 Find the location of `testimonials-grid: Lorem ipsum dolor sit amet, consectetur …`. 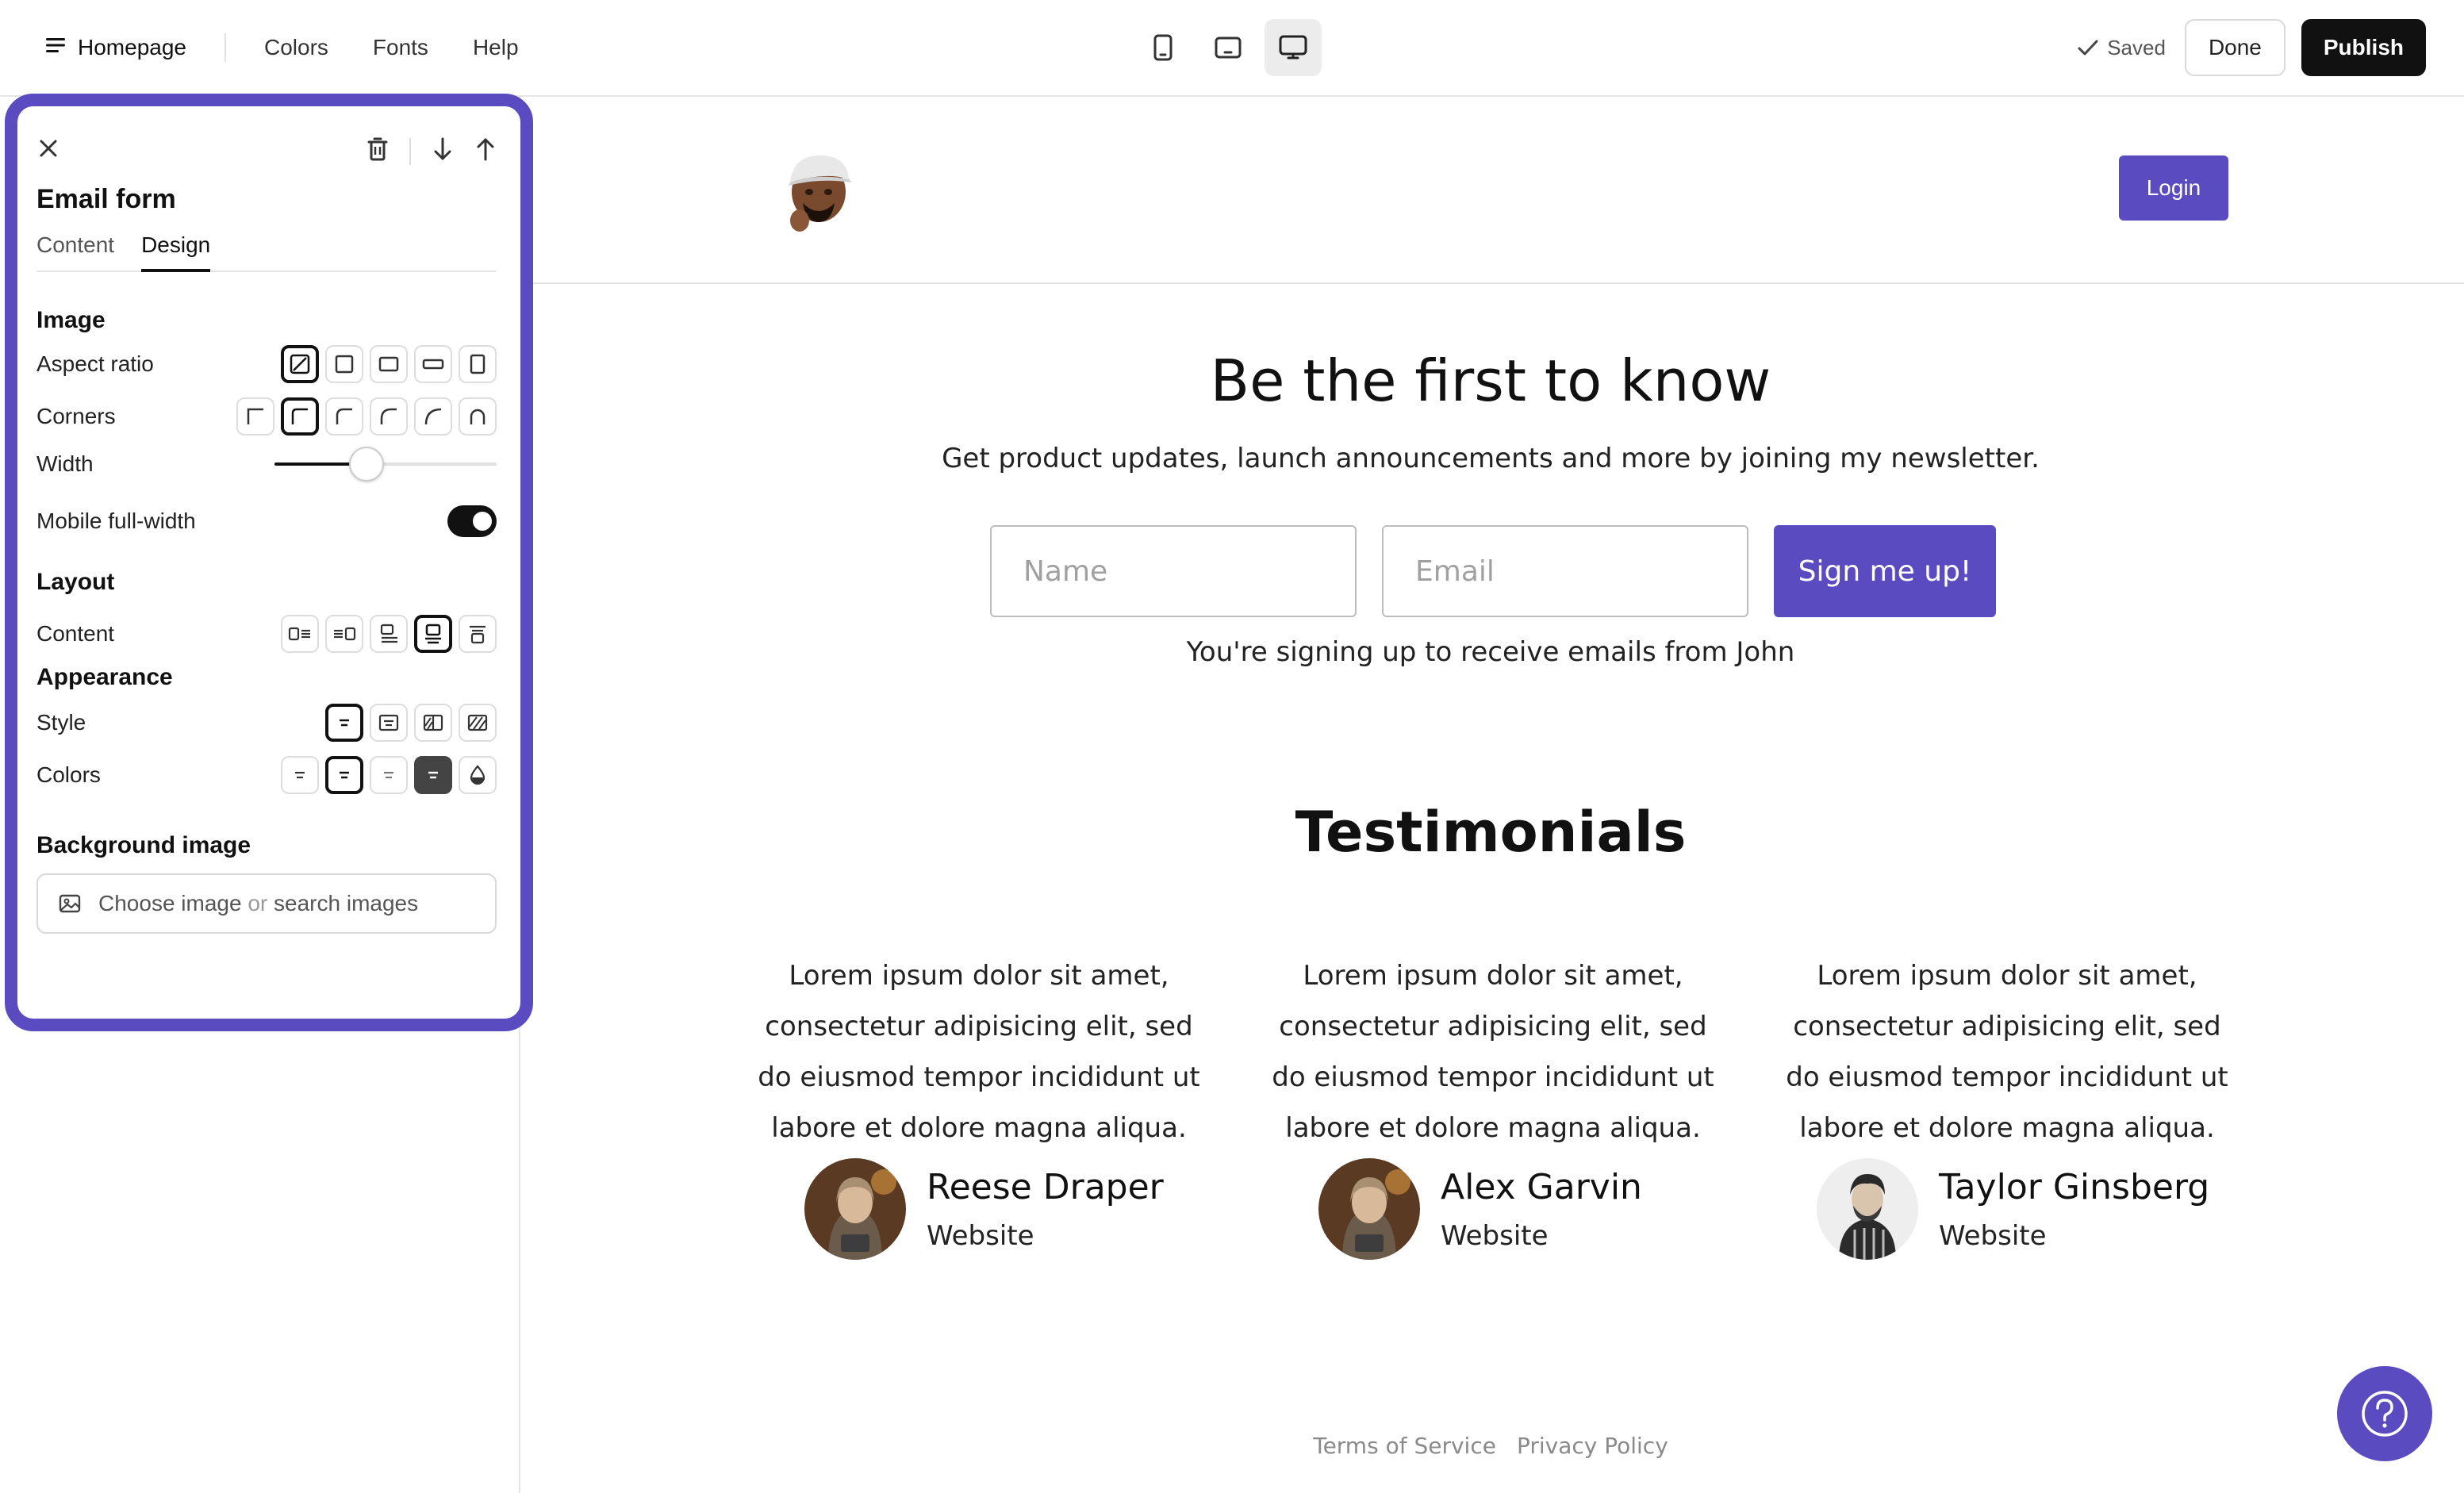

testimonials-grid: Lorem ipsum dolor sit amet, consectetur … is located at coordinates (1493, 1105).